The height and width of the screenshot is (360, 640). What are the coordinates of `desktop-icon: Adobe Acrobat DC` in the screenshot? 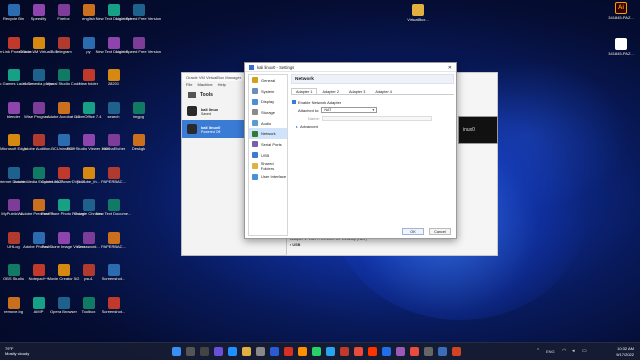 It's located at (63, 116).